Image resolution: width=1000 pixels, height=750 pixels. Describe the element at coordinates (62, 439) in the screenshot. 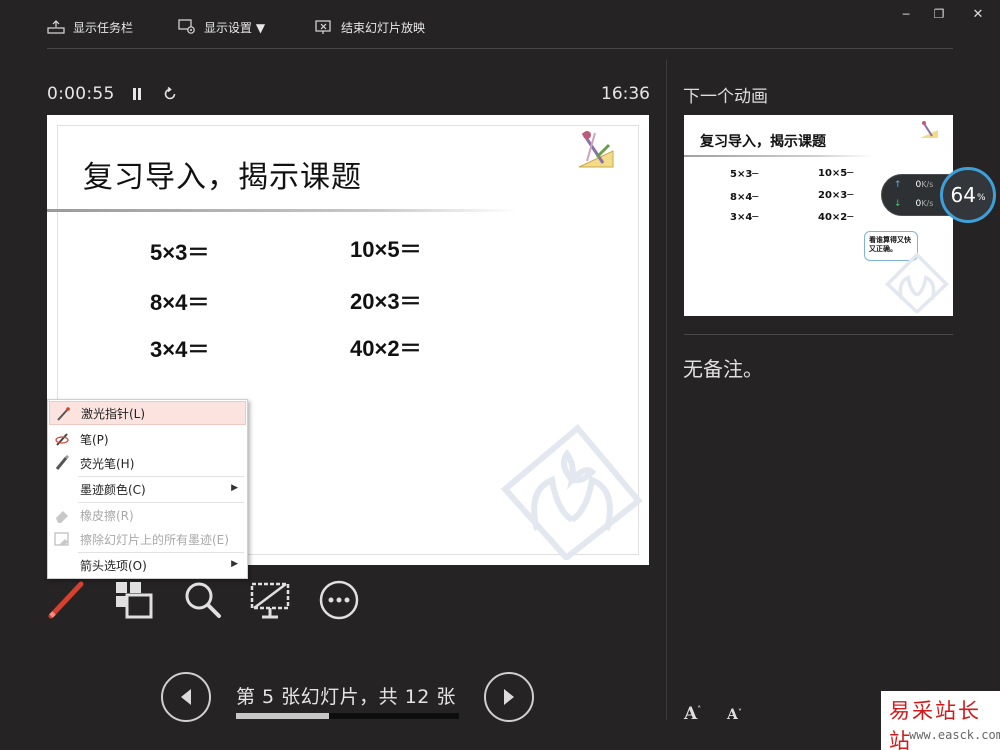

I see `pen-icon` at that location.